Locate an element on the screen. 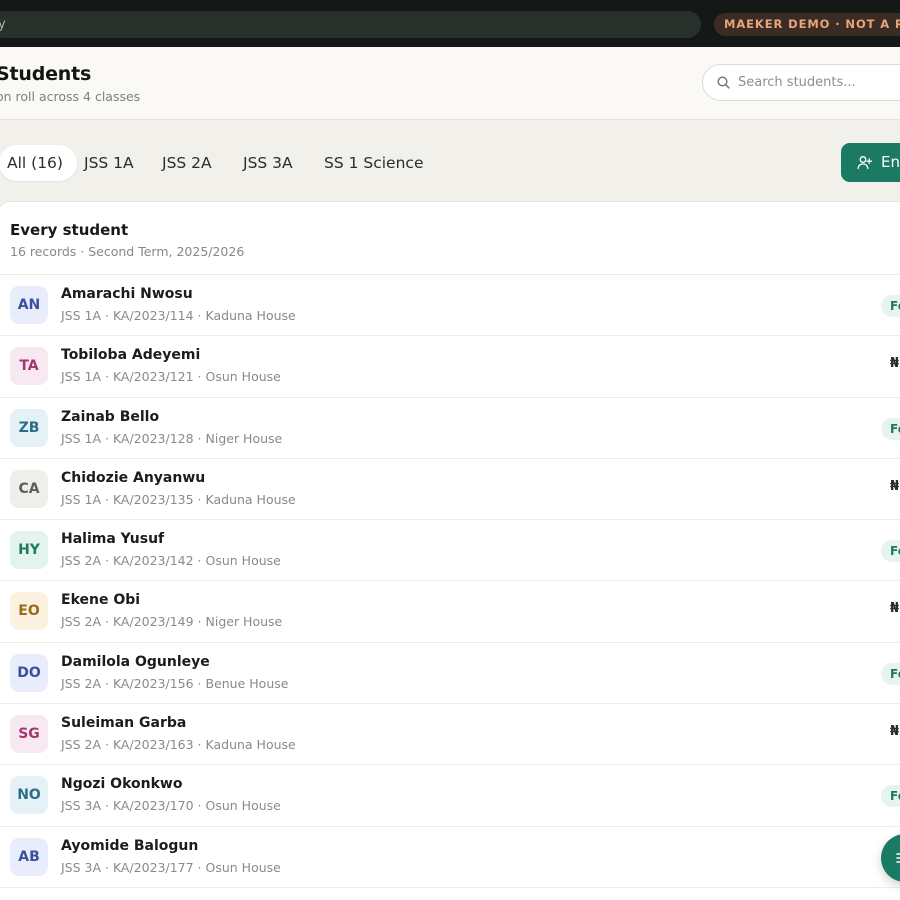 The height and width of the screenshot is (900, 900). page-header: Students on roll across 4 classes is located at coordinates (450, 83).